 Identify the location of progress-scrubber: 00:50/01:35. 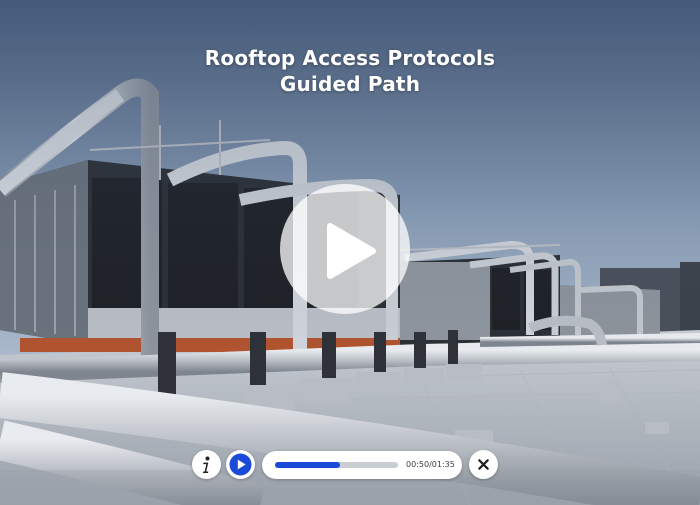
(362, 465).